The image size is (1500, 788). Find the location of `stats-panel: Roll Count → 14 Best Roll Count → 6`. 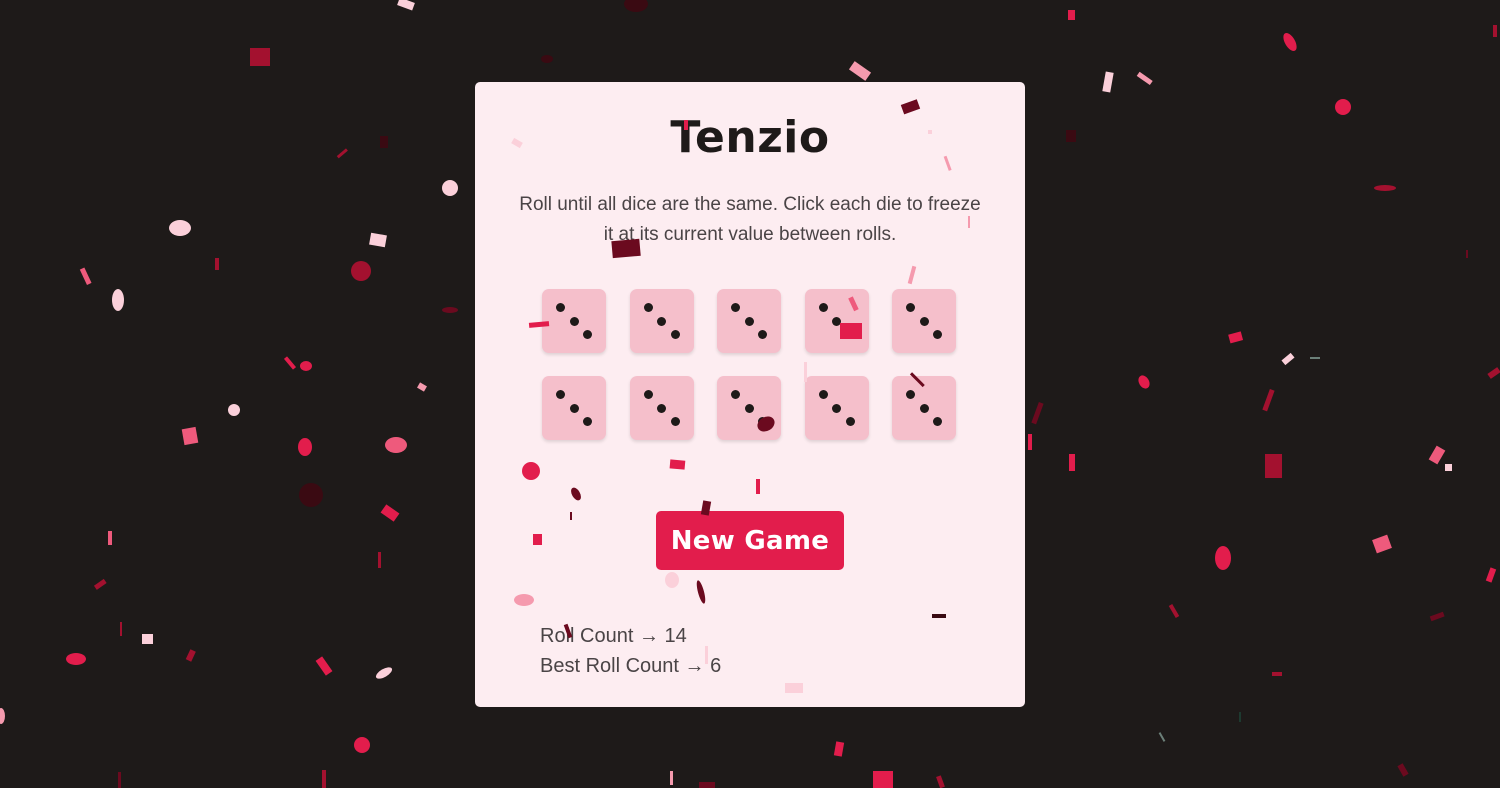

stats-panel: Roll Count → 14 Best Roll Count → 6 is located at coordinates (630, 651).